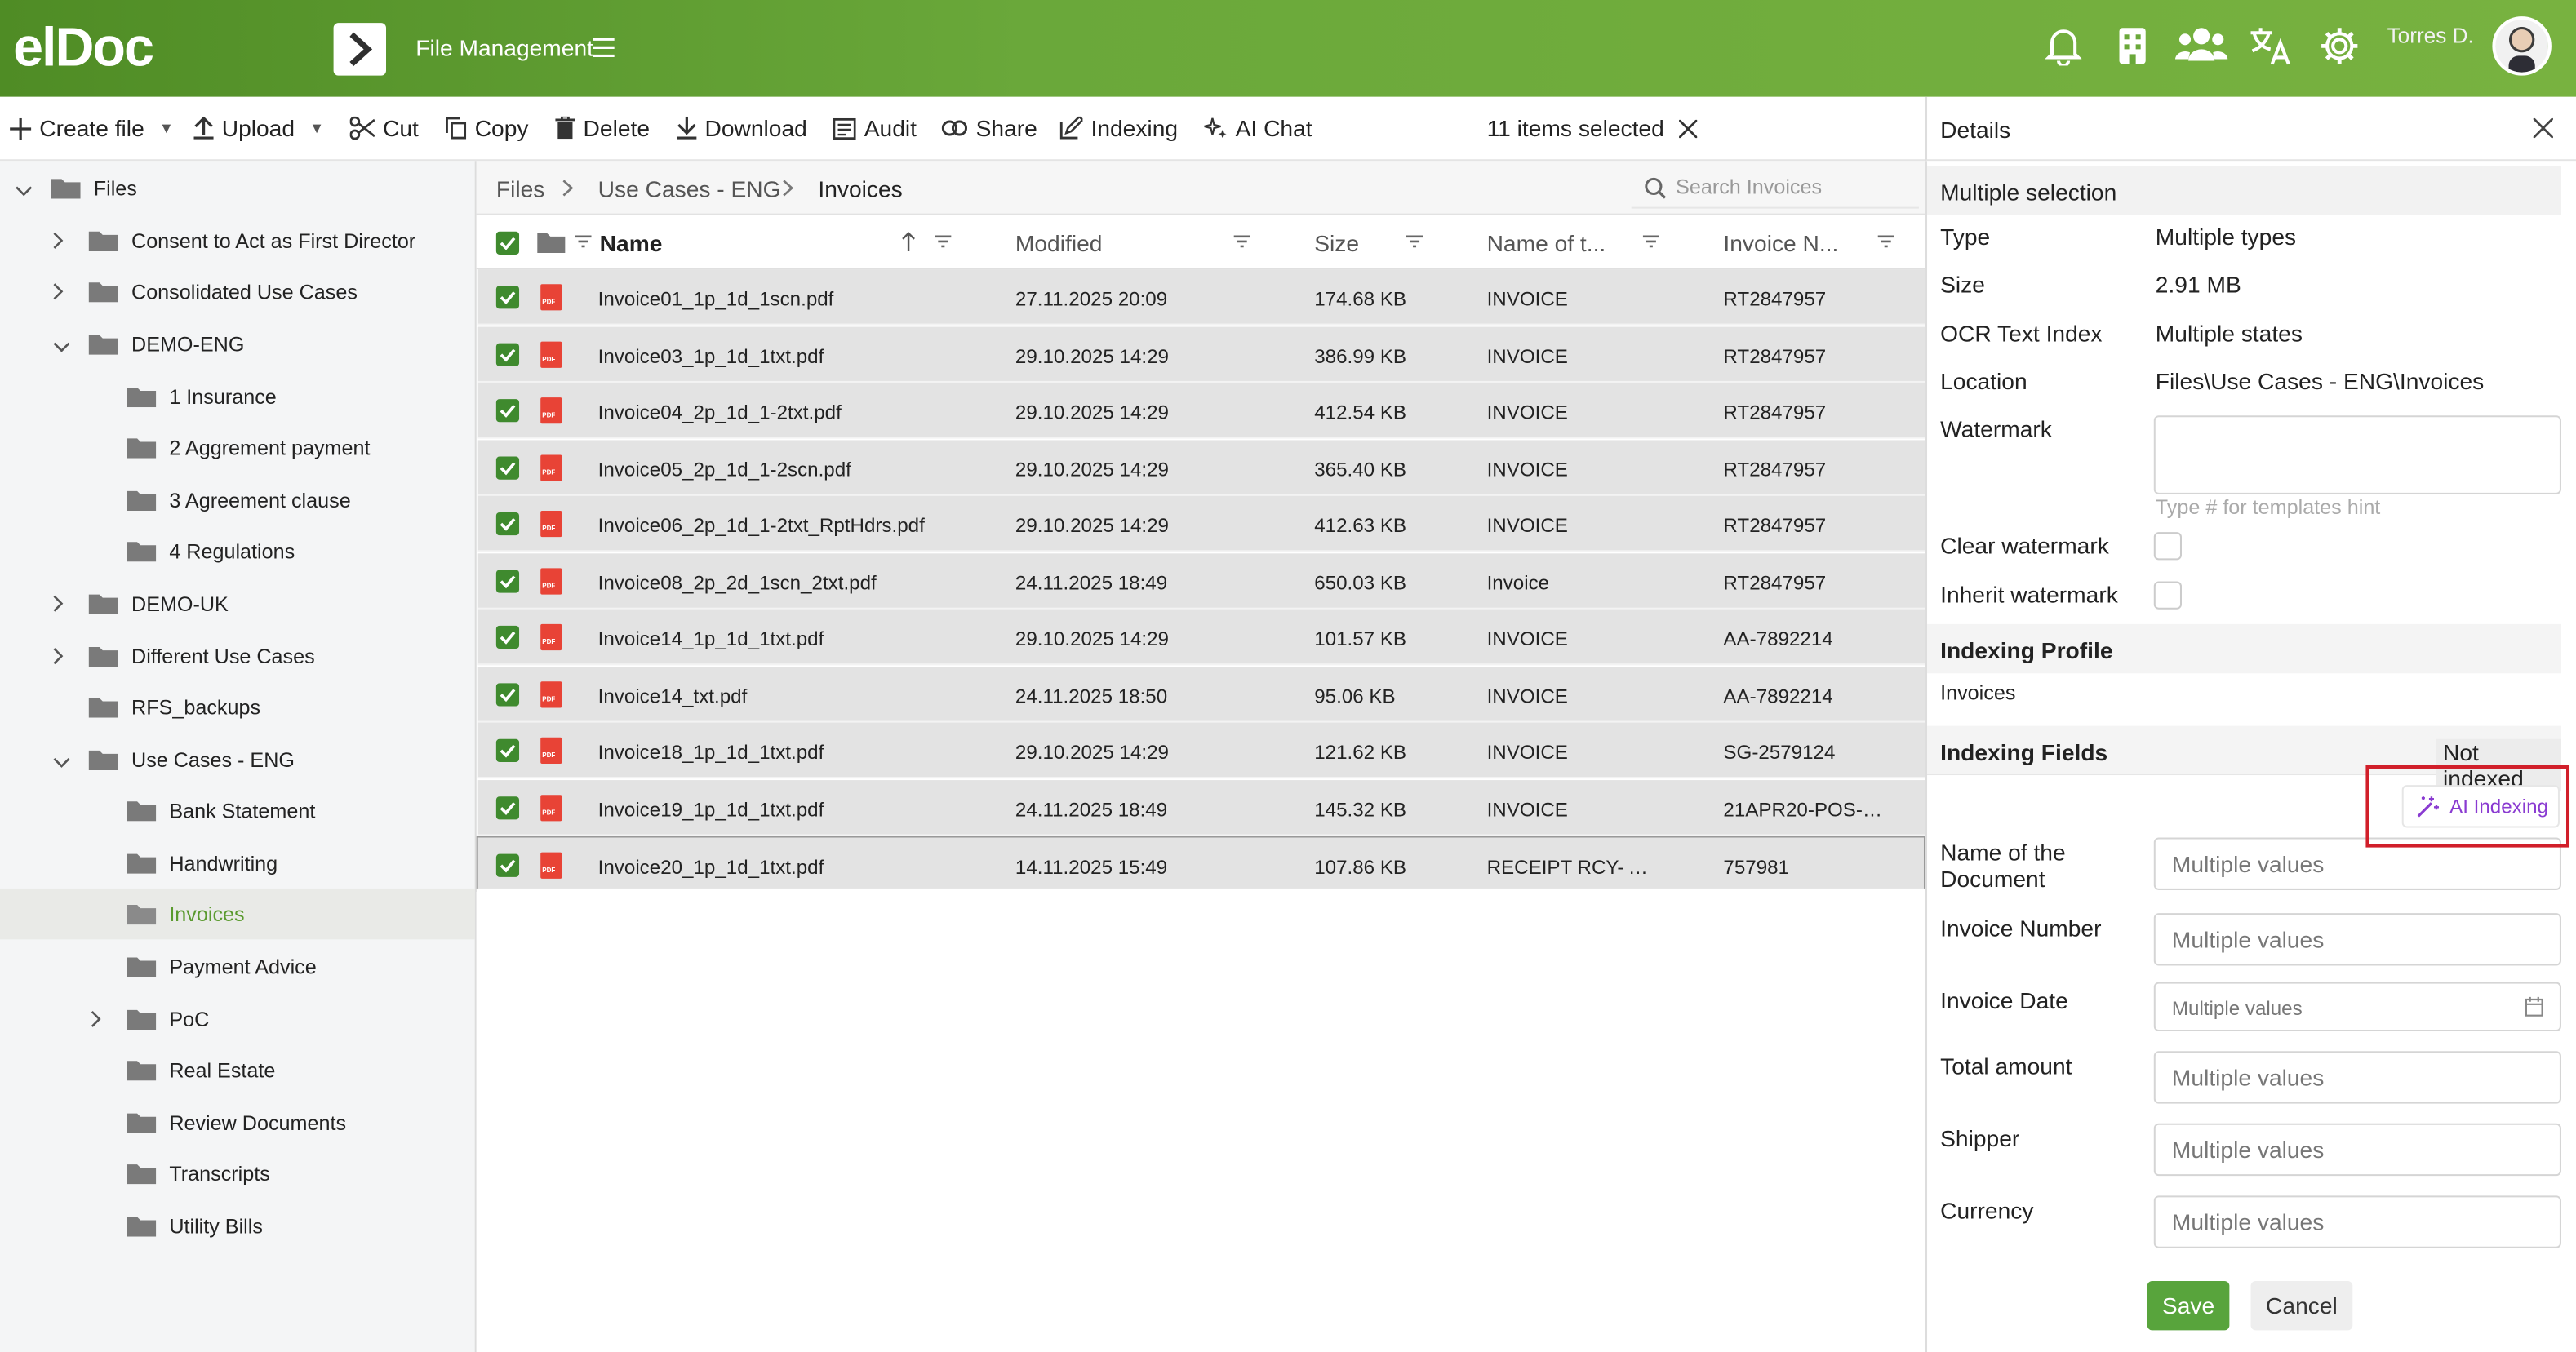  What do you see at coordinates (689, 189) in the screenshot?
I see `breadcrumb-use-cases: Use Cases - ENG` at bounding box center [689, 189].